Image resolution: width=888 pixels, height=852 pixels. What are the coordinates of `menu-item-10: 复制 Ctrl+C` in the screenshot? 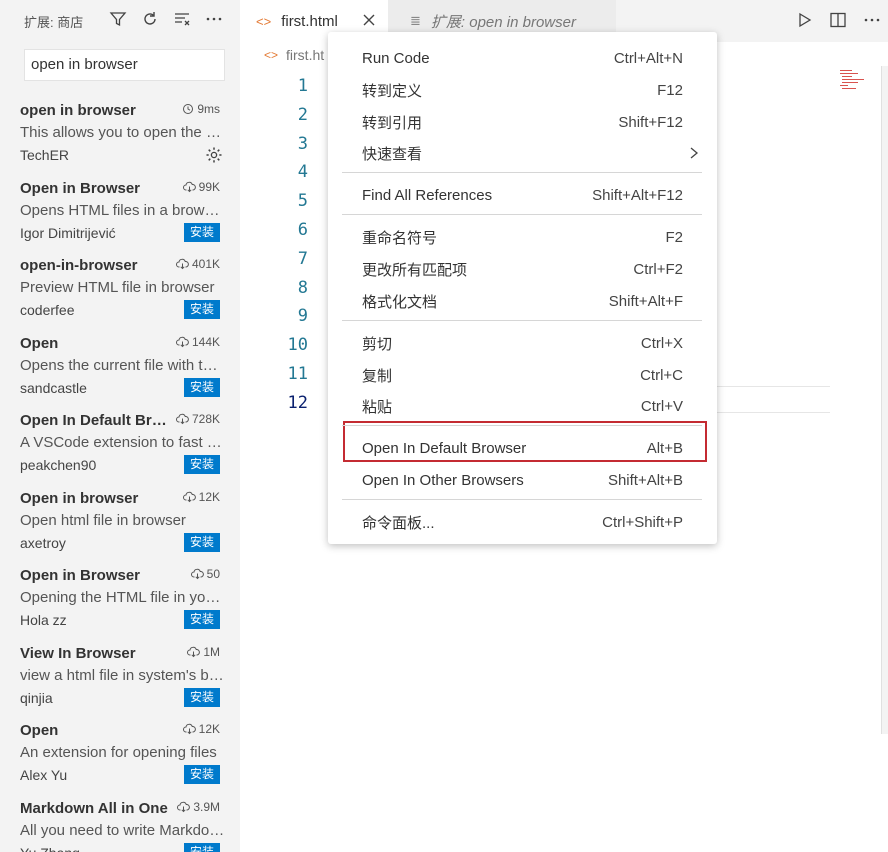 It's located at (522, 375).